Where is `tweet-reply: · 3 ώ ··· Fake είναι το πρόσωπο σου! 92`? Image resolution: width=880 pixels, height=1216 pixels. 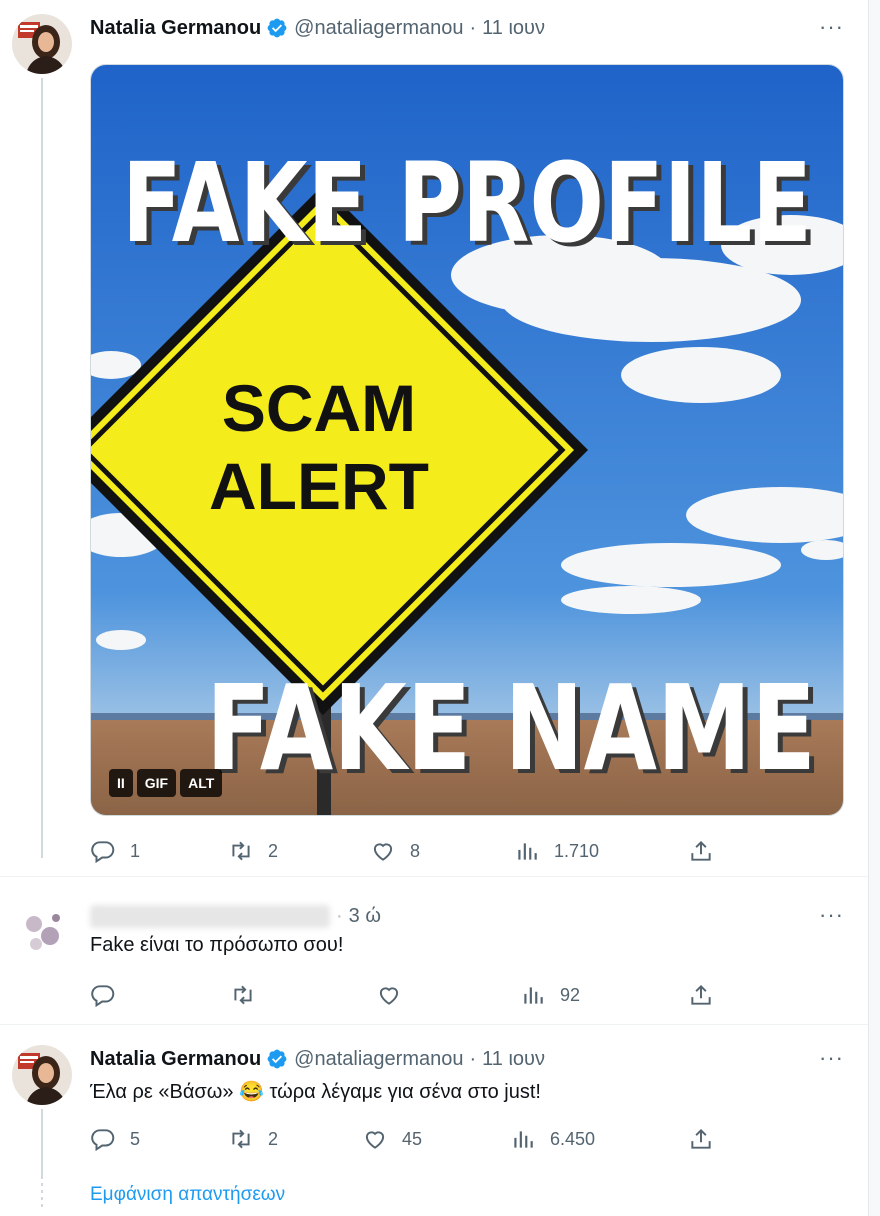
tweet-reply: · 3 ώ ··· Fake είναι το πρόσωπο σου! 92 is located at coordinates (434, 962).